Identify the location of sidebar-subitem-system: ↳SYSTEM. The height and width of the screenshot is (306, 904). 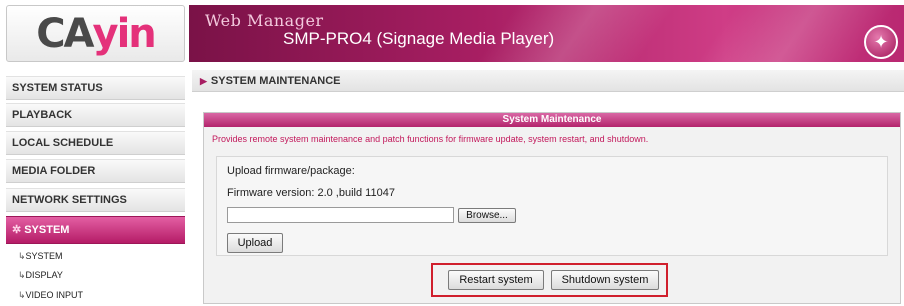
(40, 256).